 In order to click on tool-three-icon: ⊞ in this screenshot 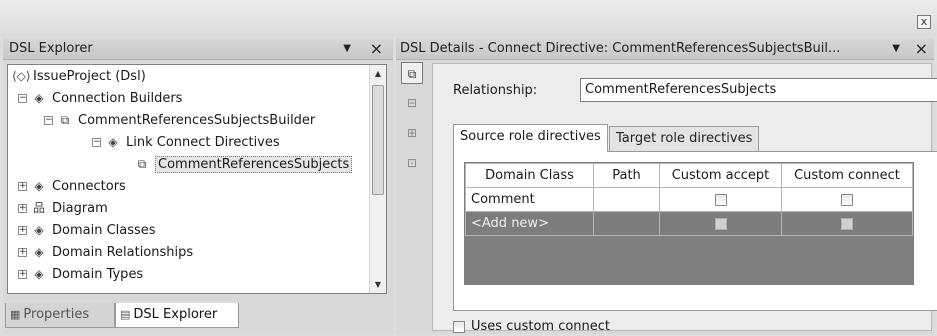, I will do `click(412, 133)`.